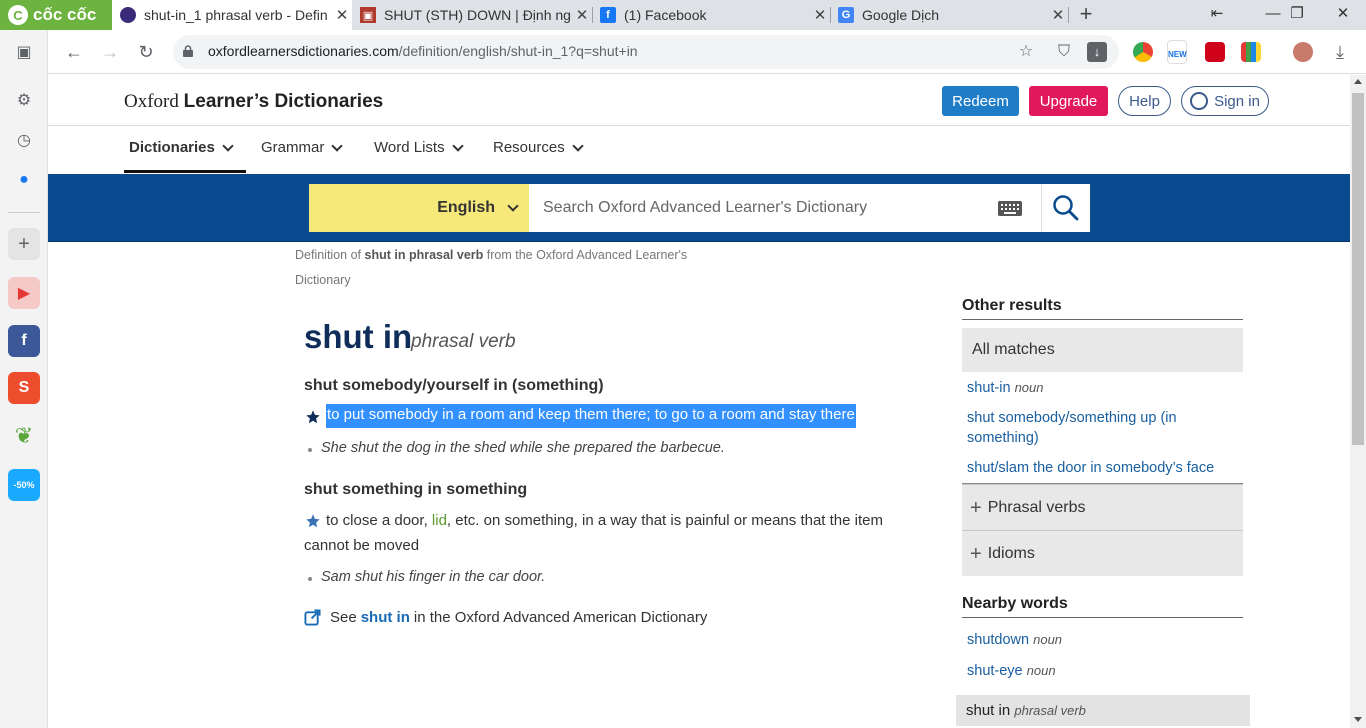  Describe the element at coordinates (1358, 269) in the screenshot. I see `scrollbar-thumb` at that location.